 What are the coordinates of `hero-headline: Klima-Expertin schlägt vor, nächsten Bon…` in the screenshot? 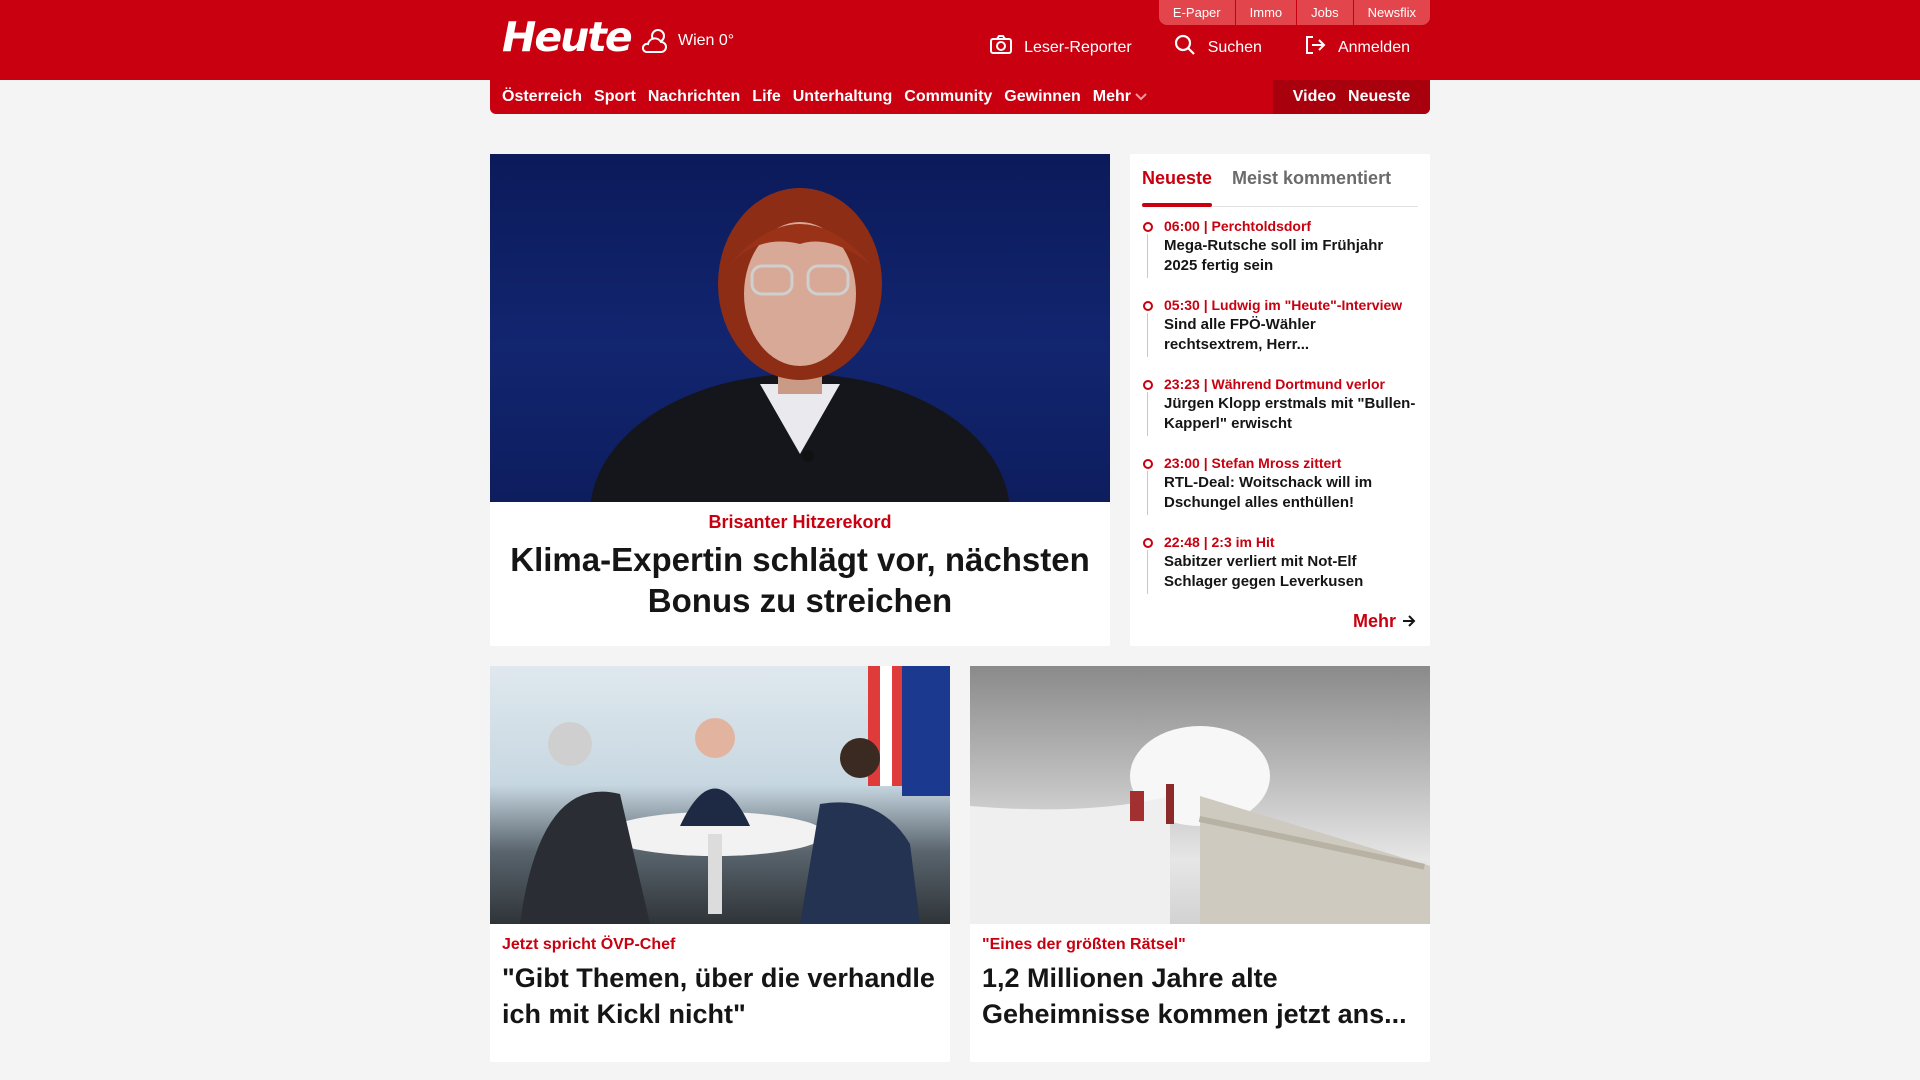 It's located at (800, 580).